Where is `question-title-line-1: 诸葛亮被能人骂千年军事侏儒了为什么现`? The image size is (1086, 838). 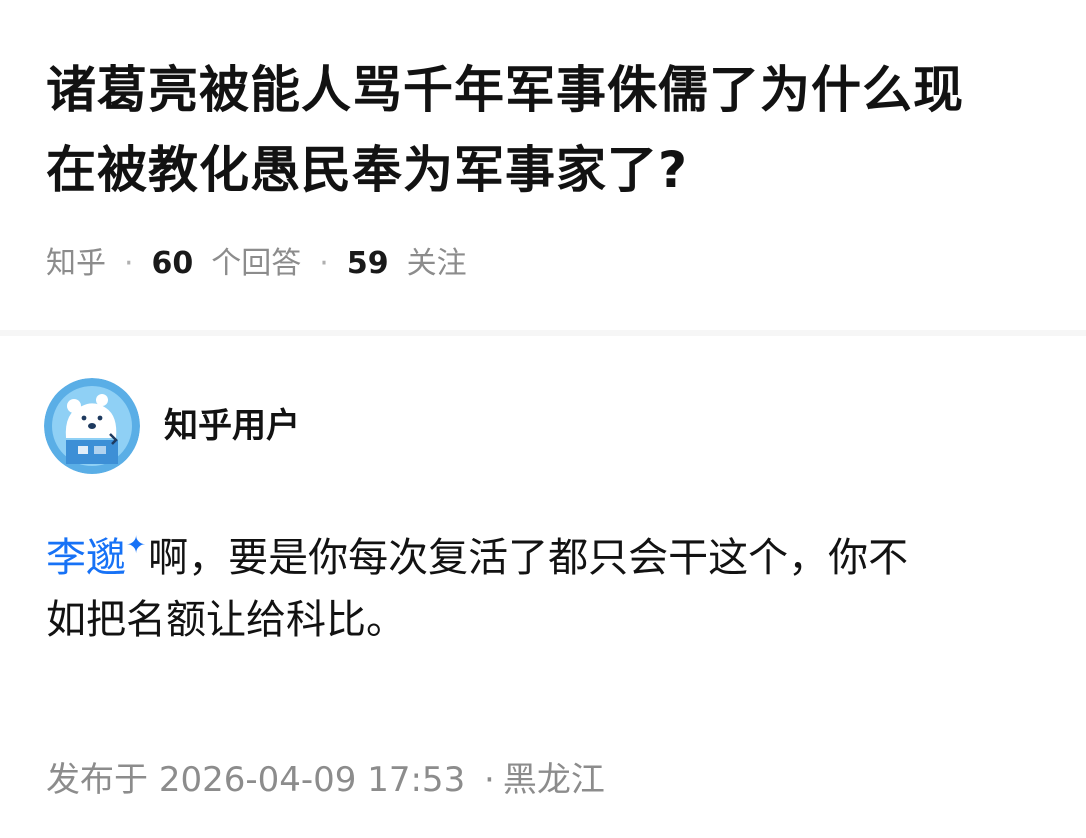
question-title-line-1: 诸葛亮被能人骂千年军事侏儒了为什么现 is located at coordinates (505, 90).